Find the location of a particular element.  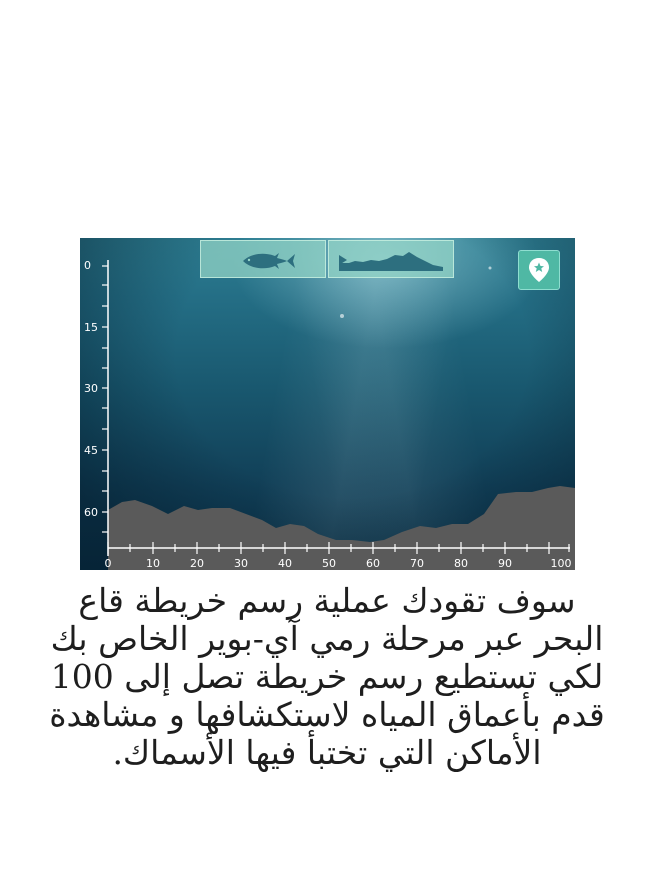

distance-label: 0 is located at coordinates (108, 563).